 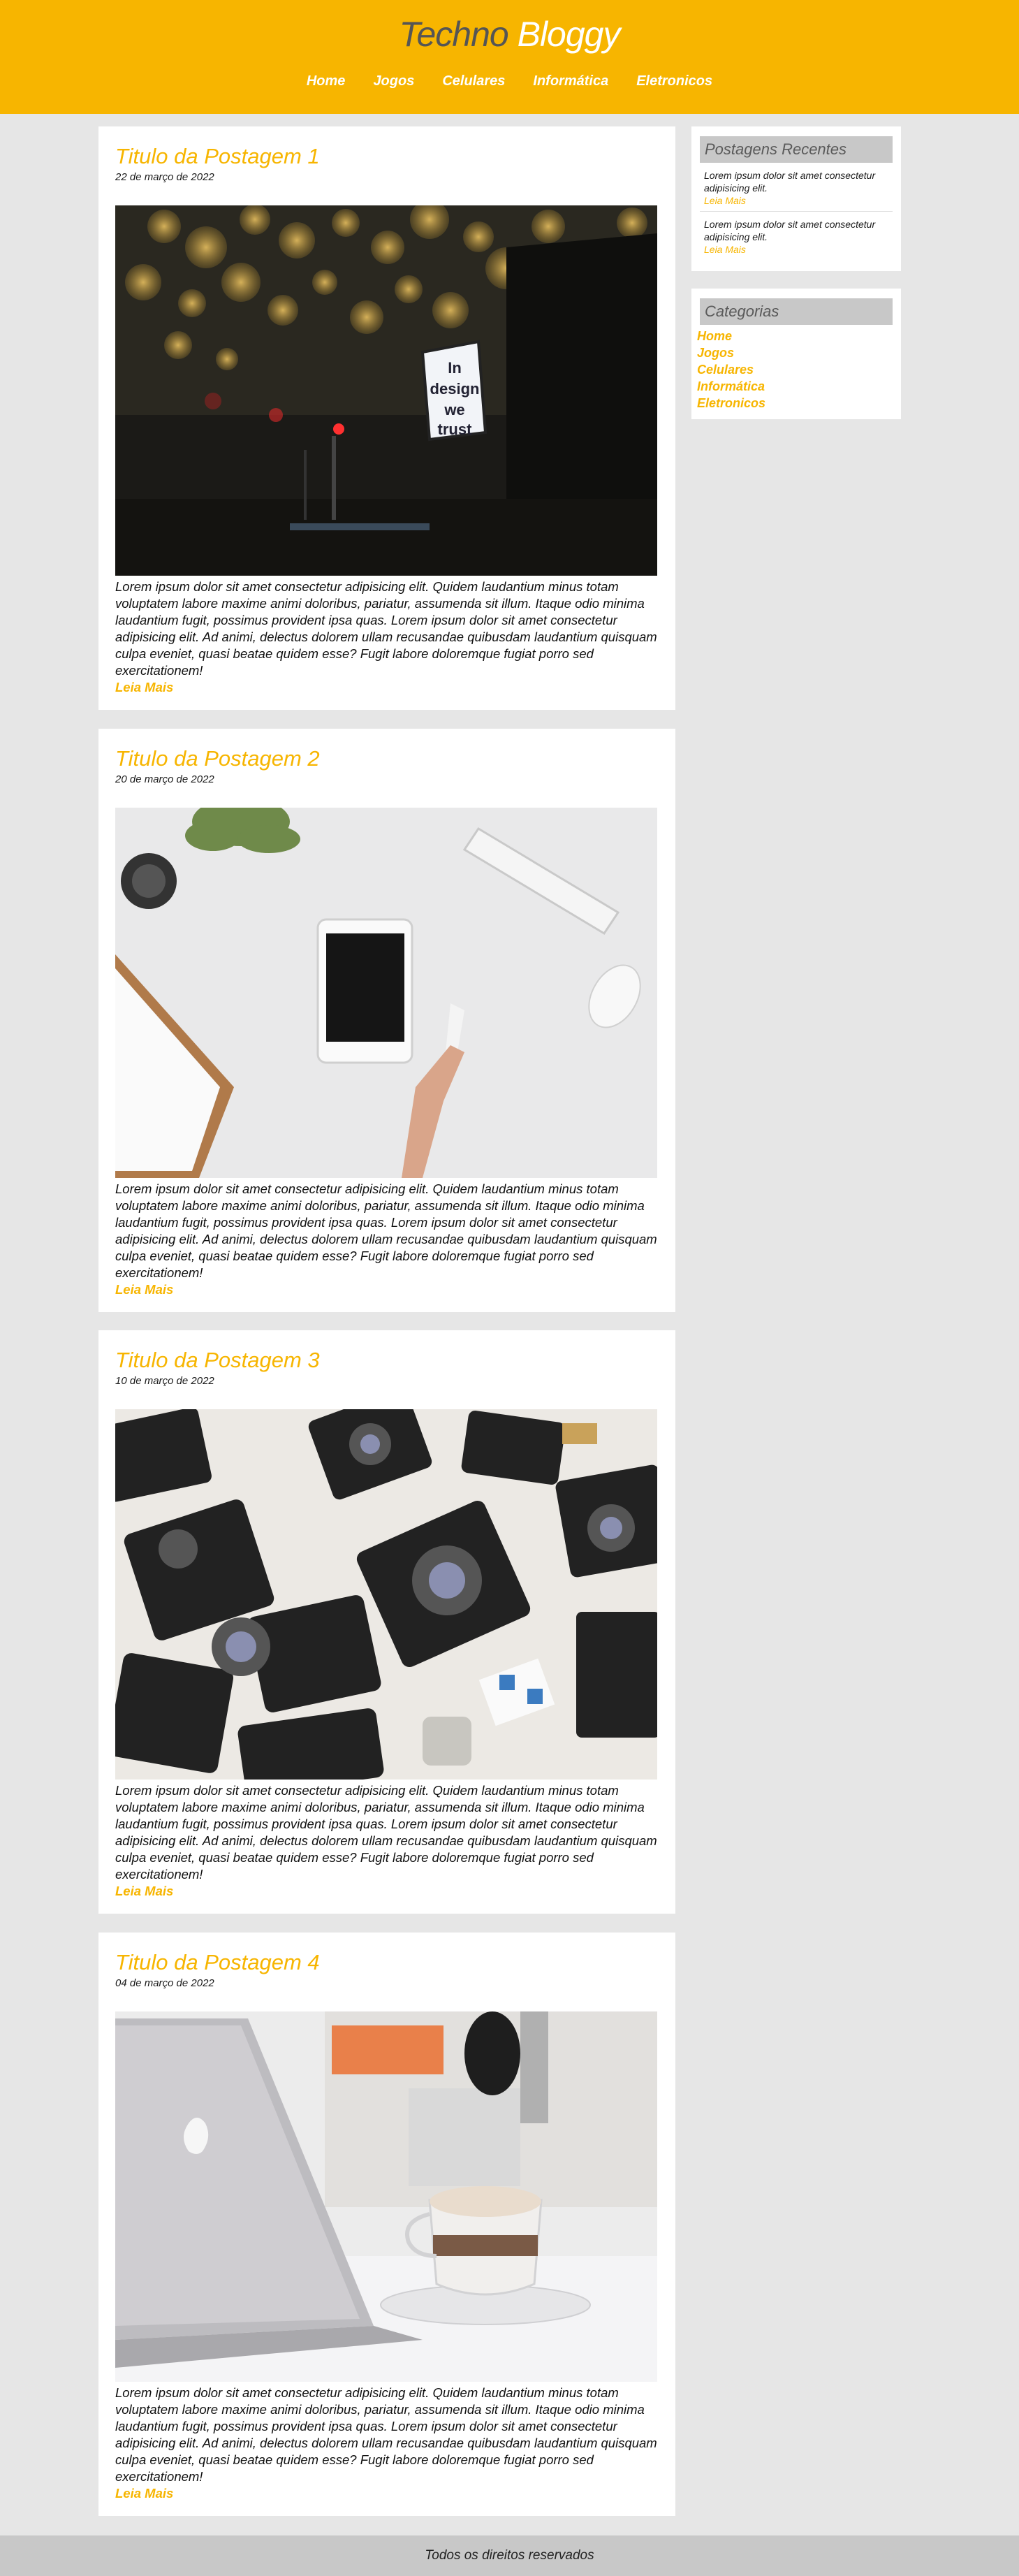 What do you see at coordinates (455, 430) in the screenshot?
I see `sign-line-4: trust` at bounding box center [455, 430].